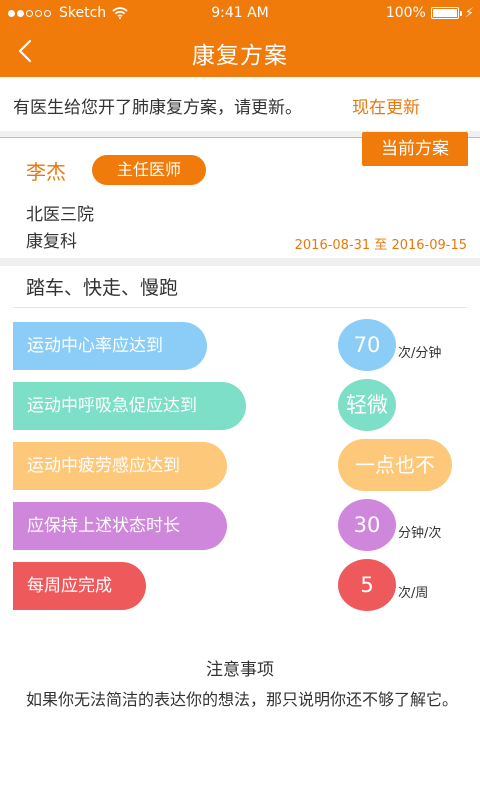 The height and width of the screenshot is (800, 480). I want to click on weekly-frequency-unit: 次/周, so click(413, 593).